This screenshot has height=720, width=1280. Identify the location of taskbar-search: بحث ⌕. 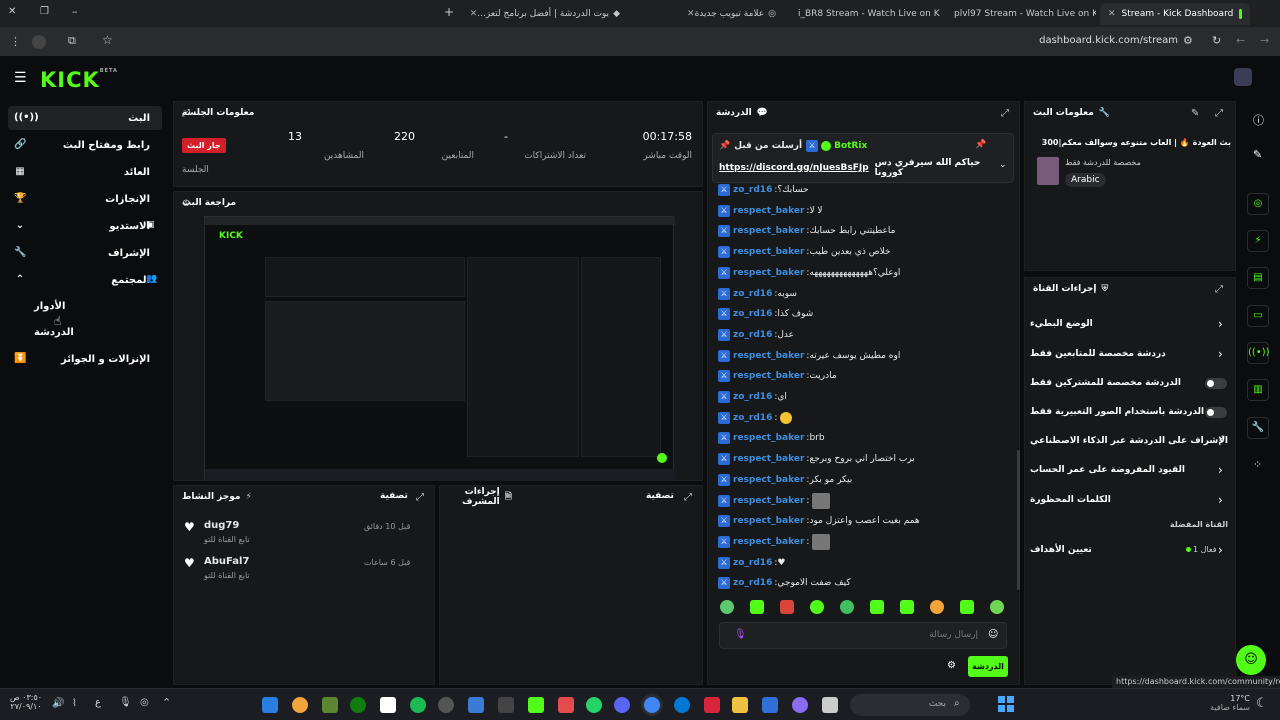
(910, 705).